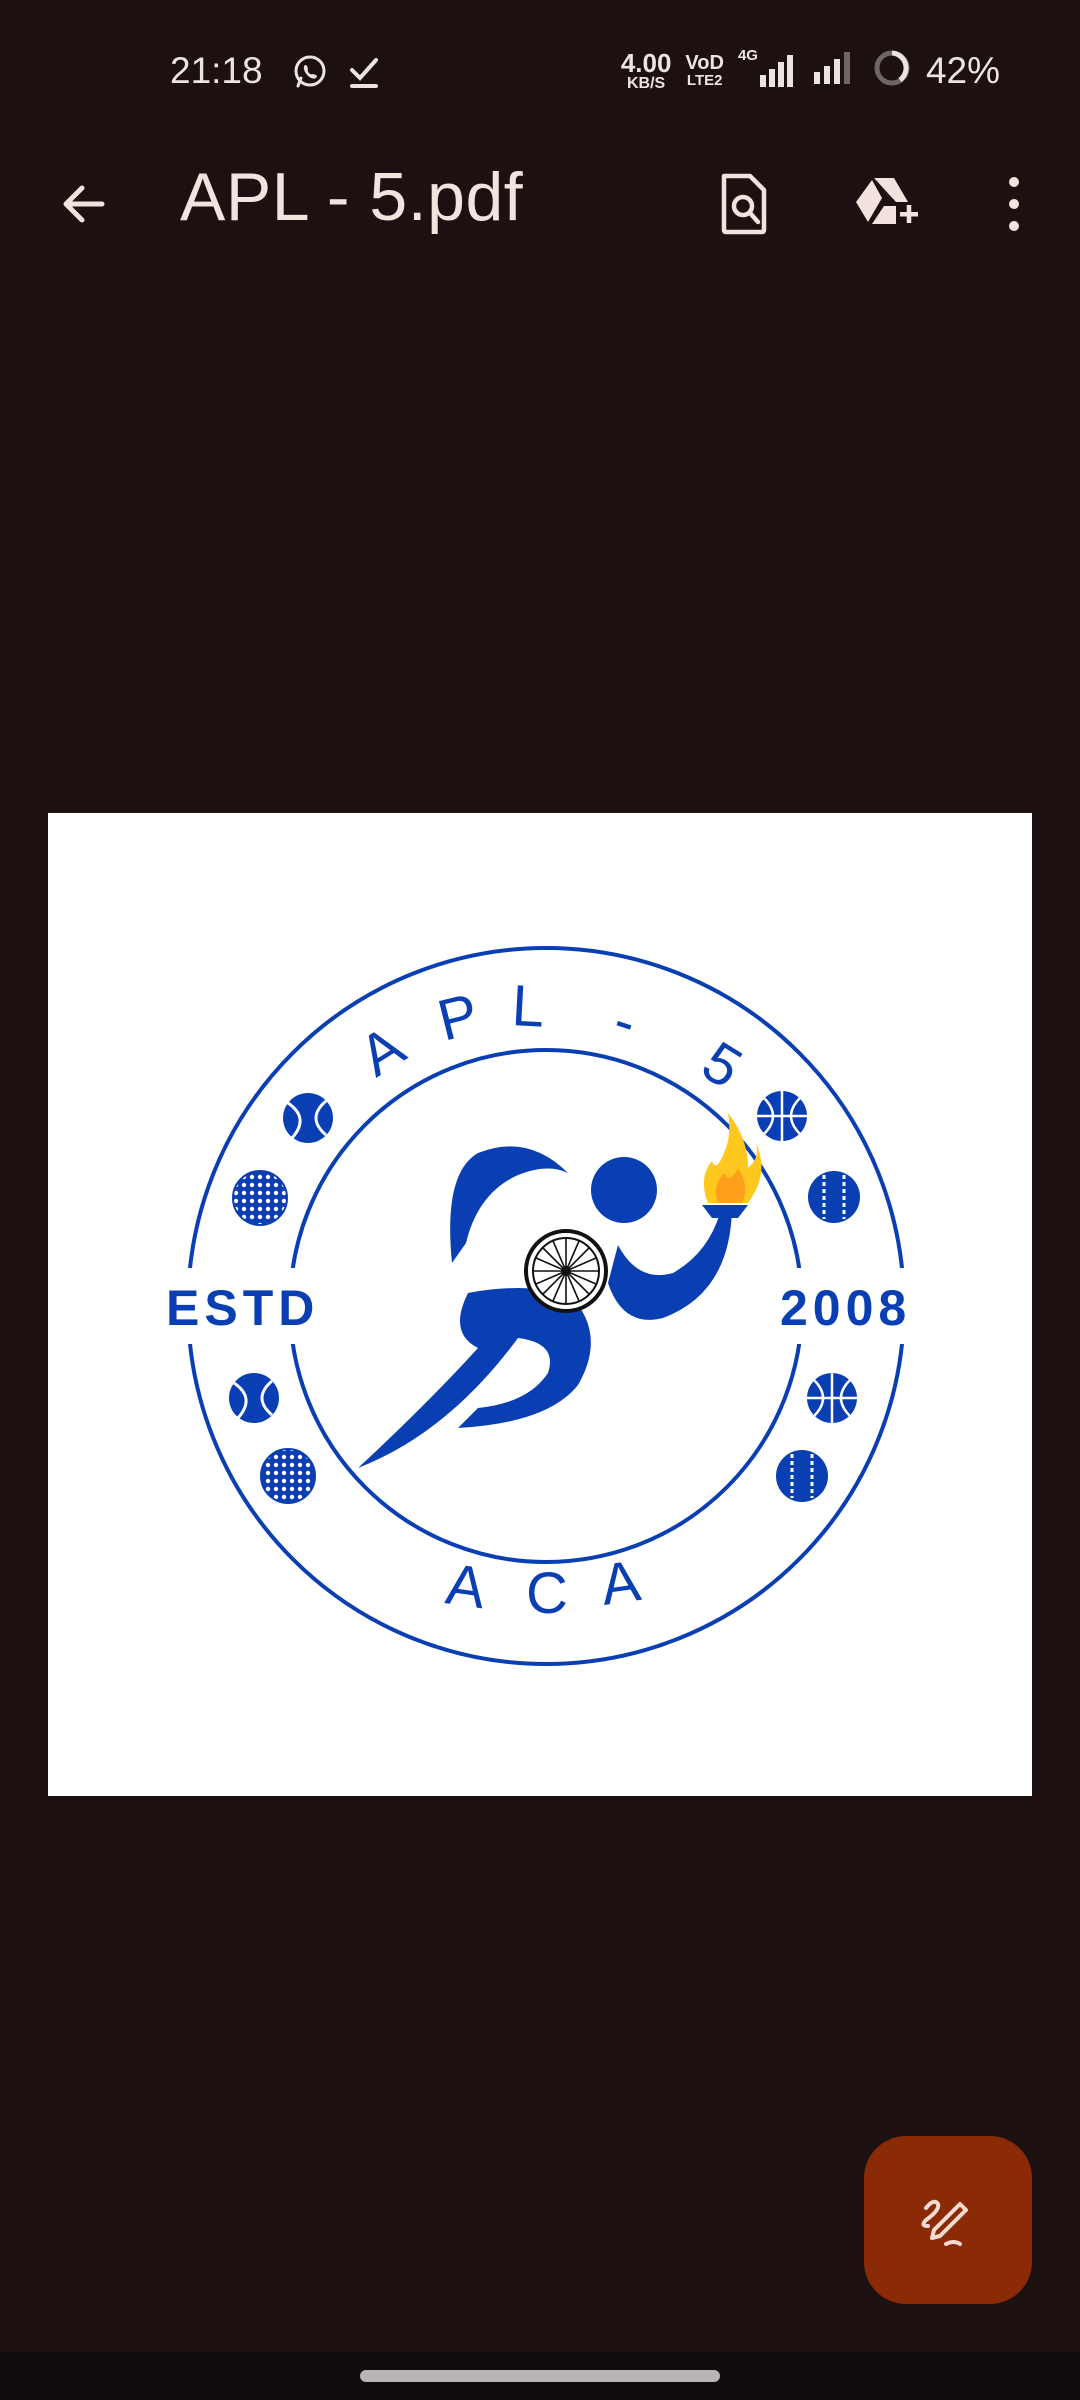 Image resolution: width=1080 pixels, height=2400 pixels. I want to click on volte-top: VoD, so click(704, 63).